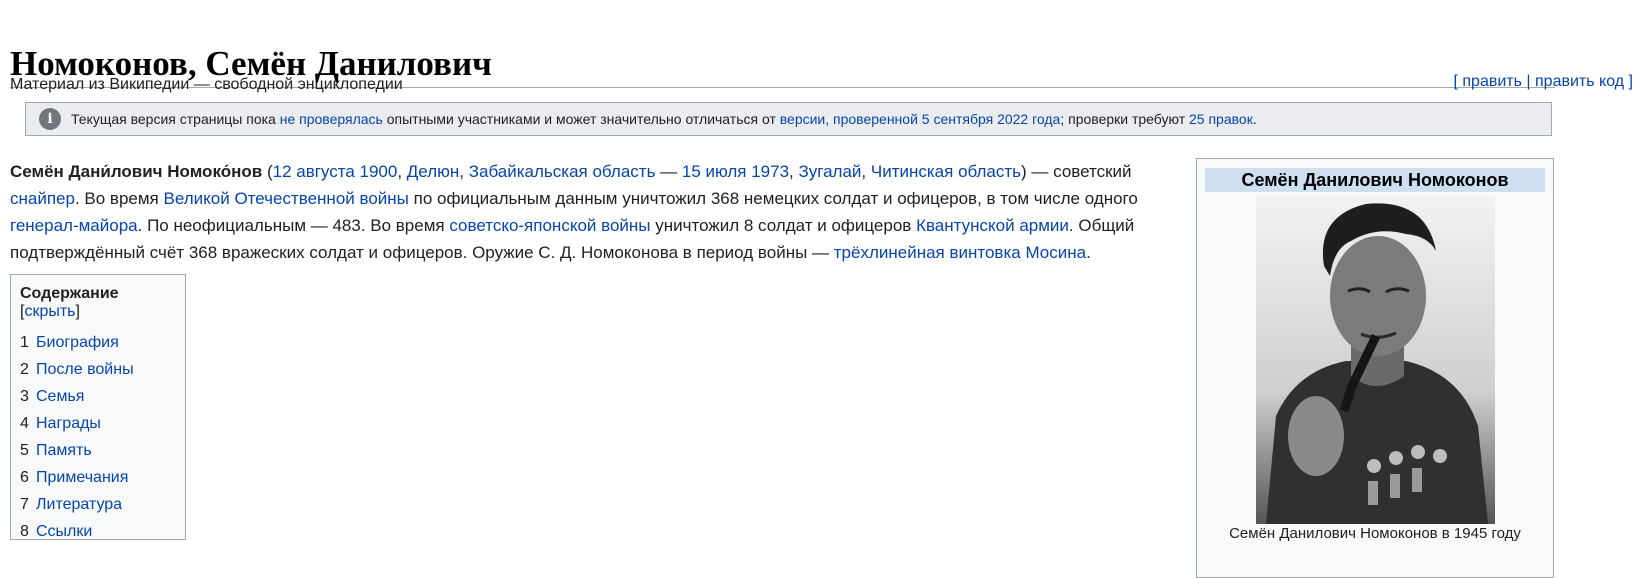 Image resolution: width=1643 pixels, height=578 pixels. I want to click on toc-item: 6 Примечания, so click(98, 477).